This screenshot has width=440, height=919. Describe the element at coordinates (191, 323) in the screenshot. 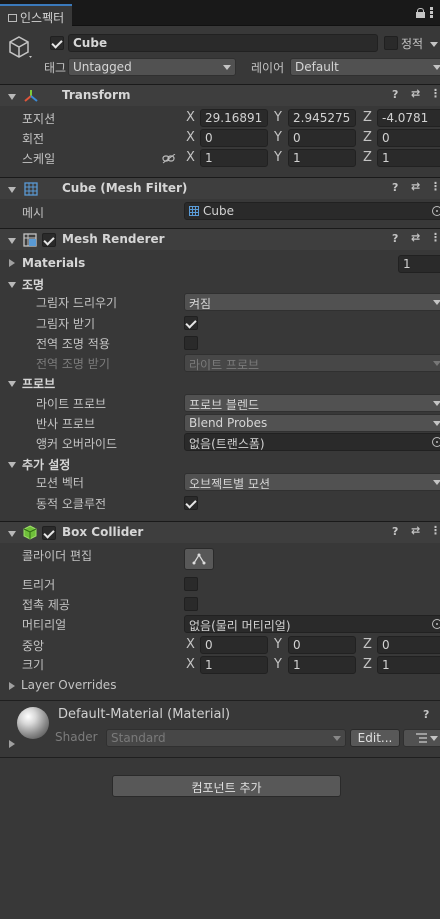

I see `receive-shadows-checkbox` at that location.